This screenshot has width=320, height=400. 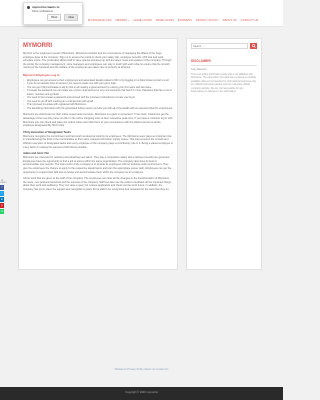 I want to click on copyright-text: Copyright © 2020 mymorrisi, so click(x=141, y=392).